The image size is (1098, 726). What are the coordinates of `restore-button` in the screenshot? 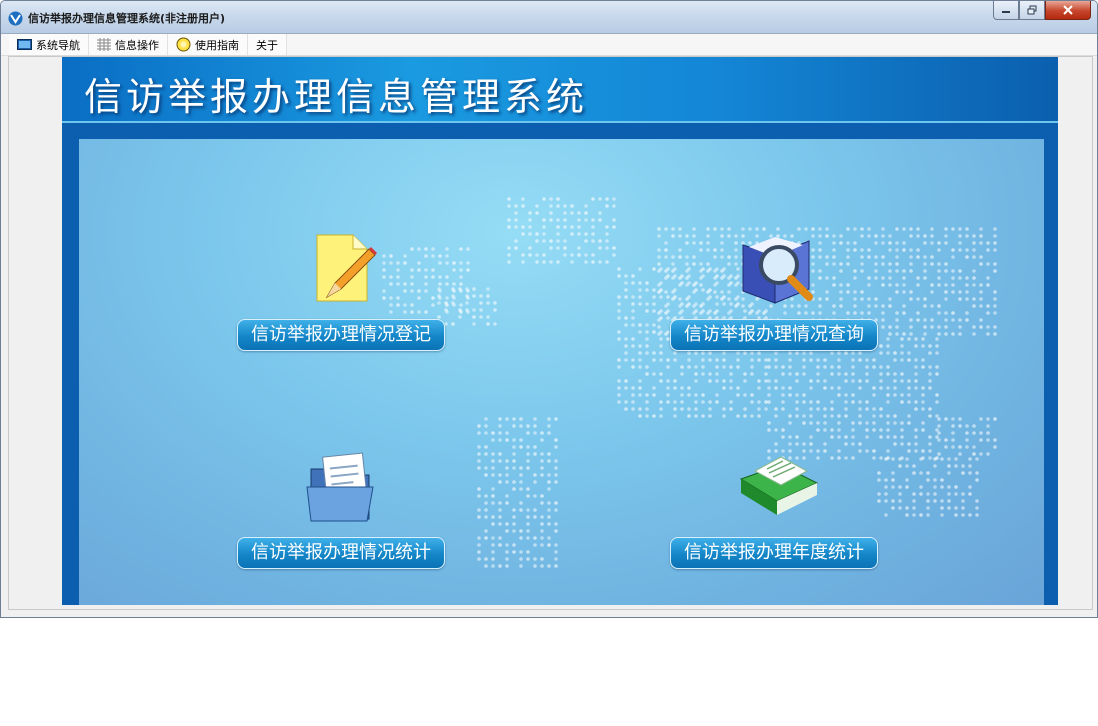 It's located at (1032, 10).